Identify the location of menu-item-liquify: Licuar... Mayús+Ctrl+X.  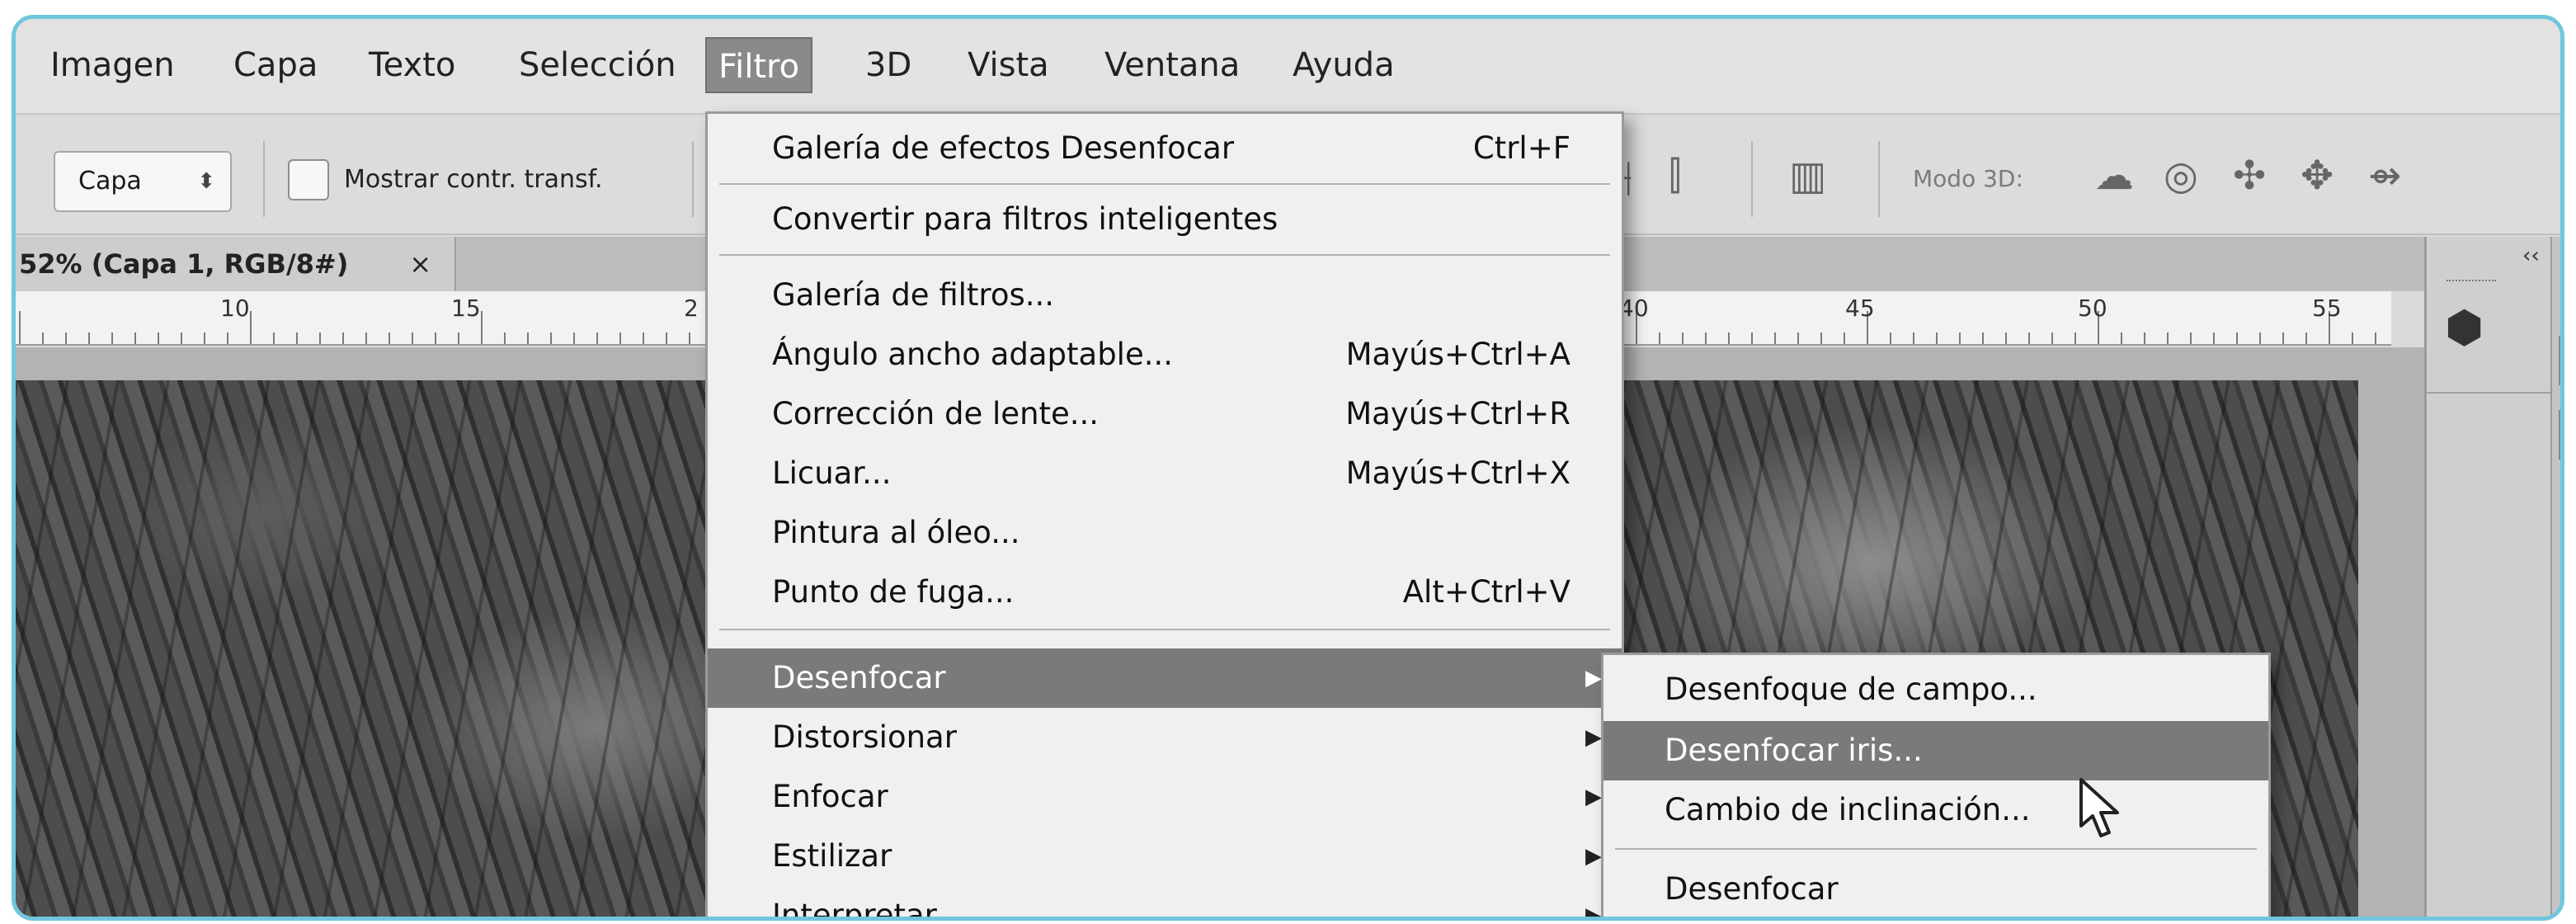
(1165, 473).